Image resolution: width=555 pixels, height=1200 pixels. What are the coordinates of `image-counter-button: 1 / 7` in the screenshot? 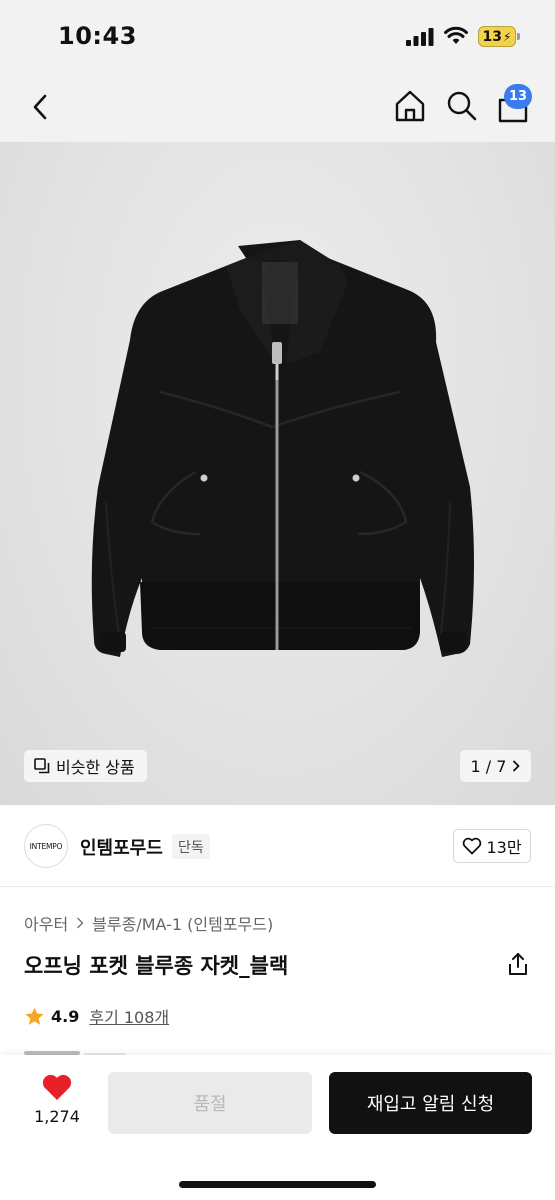 It's located at (495, 766).